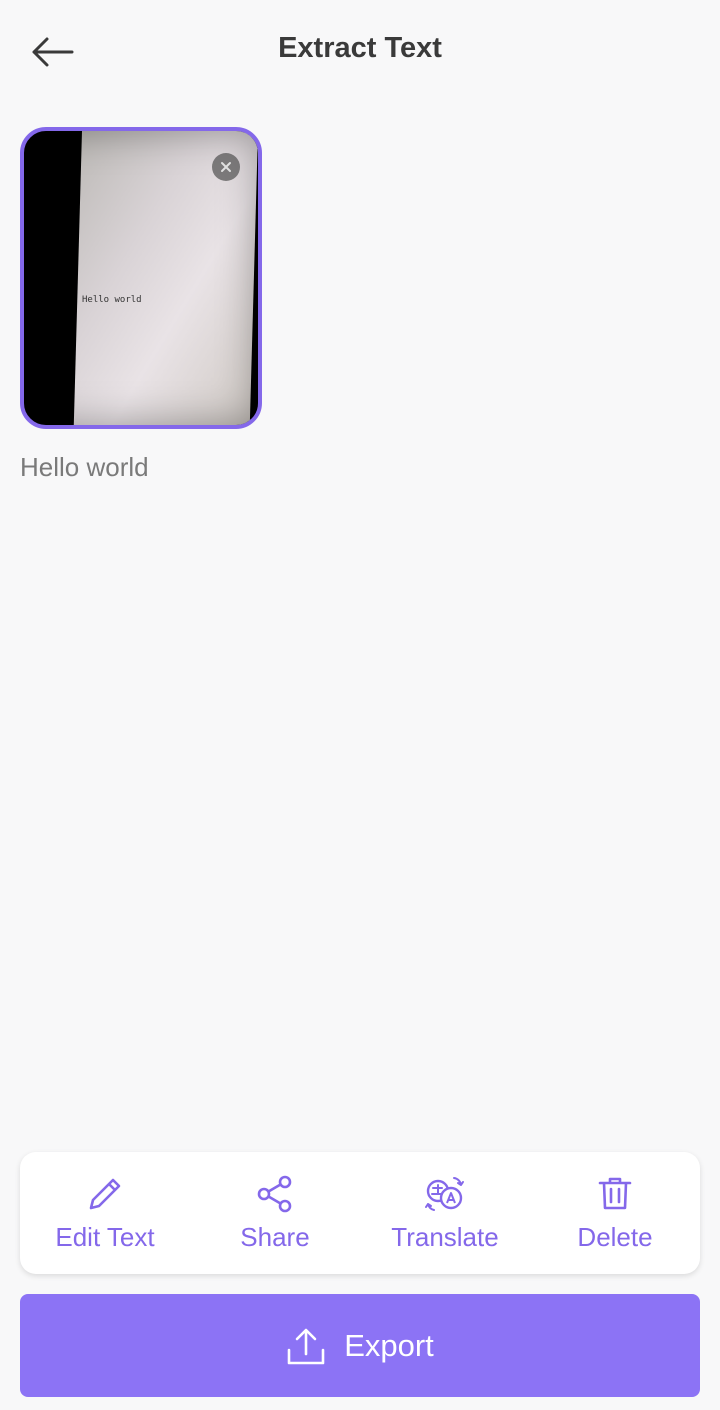 The height and width of the screenshot is (1410, 720). What do you see at coordinates (105, 1237) in the screenshot?
I see `edit-text-label: Edit Text` at bounding box center [105, 1237].